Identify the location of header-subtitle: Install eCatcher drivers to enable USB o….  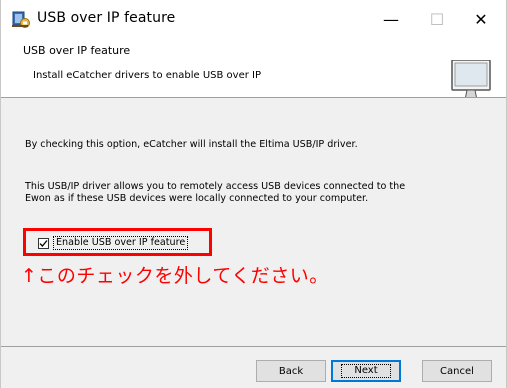
(147, 75).